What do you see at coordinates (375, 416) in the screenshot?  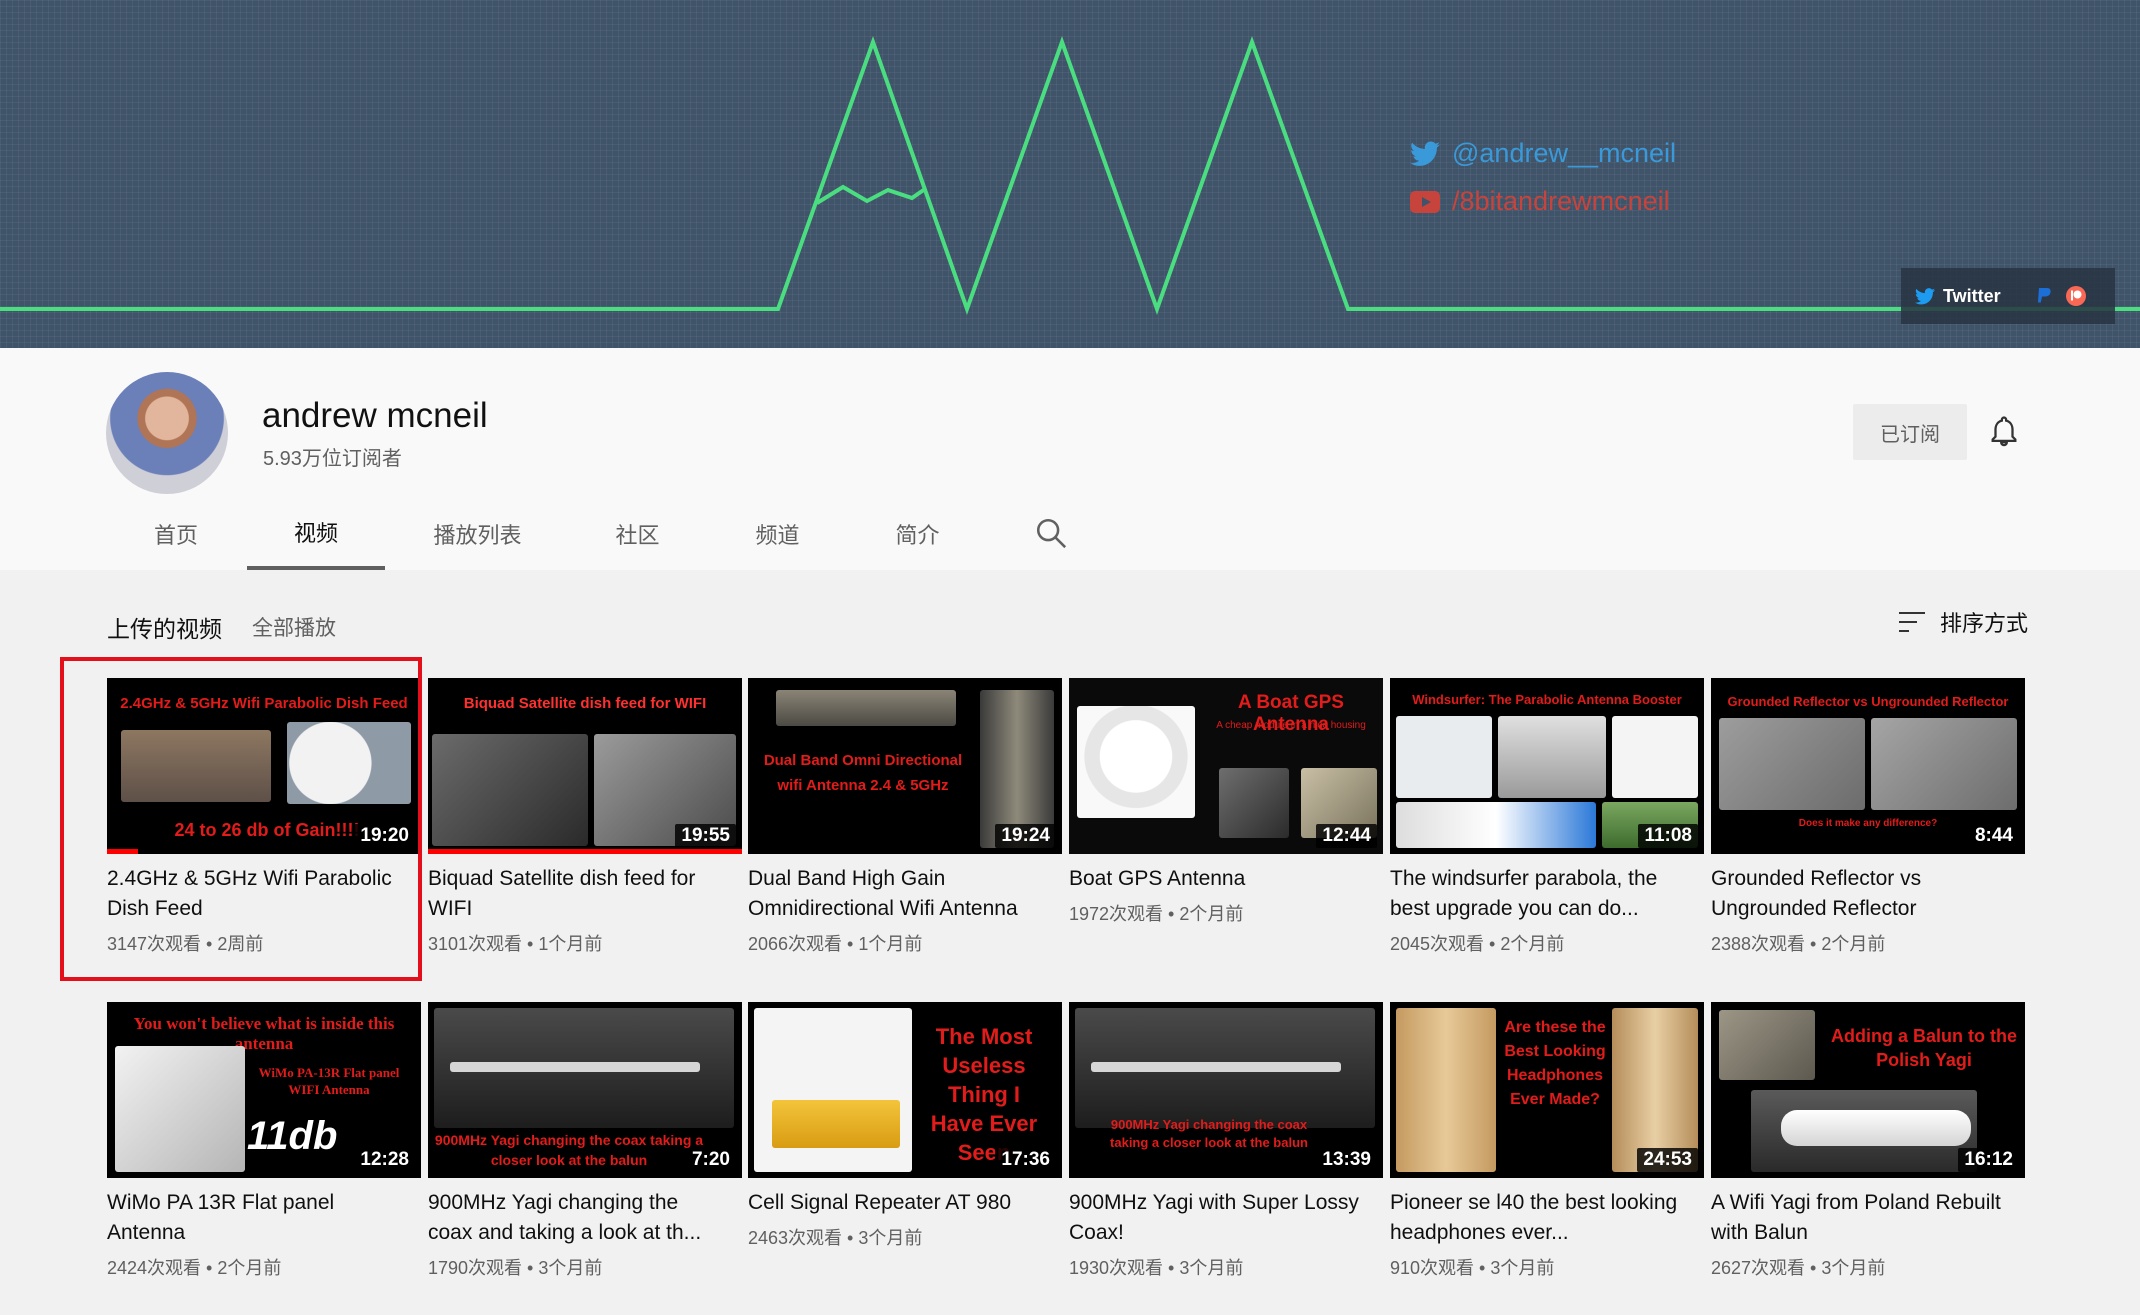 I see `channel-name: andrew mcneil` at bounding box center [375, 416].